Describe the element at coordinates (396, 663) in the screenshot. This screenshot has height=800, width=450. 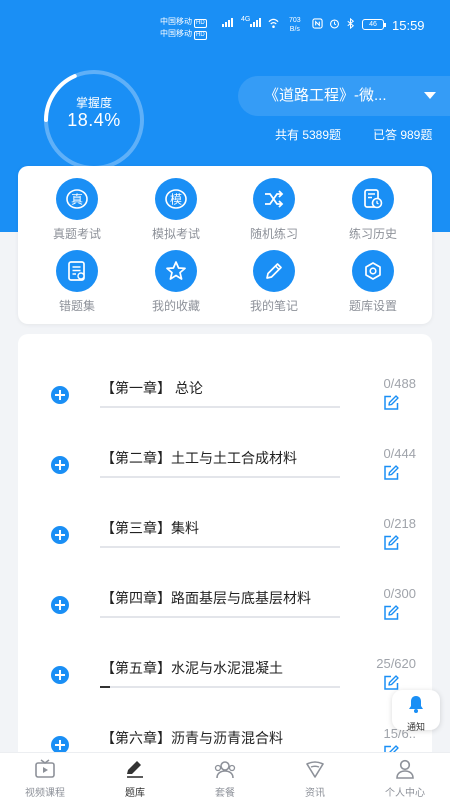
I see `chapter-count: 25/620` at that location.